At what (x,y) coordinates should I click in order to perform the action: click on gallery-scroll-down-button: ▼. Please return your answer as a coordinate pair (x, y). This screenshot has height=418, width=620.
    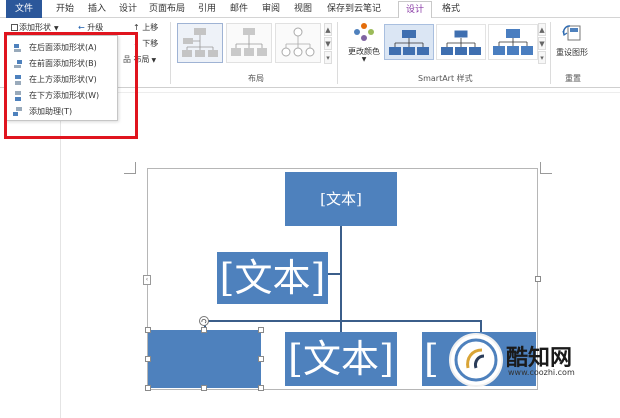
    Looking at the image, I should click on (328, 43).